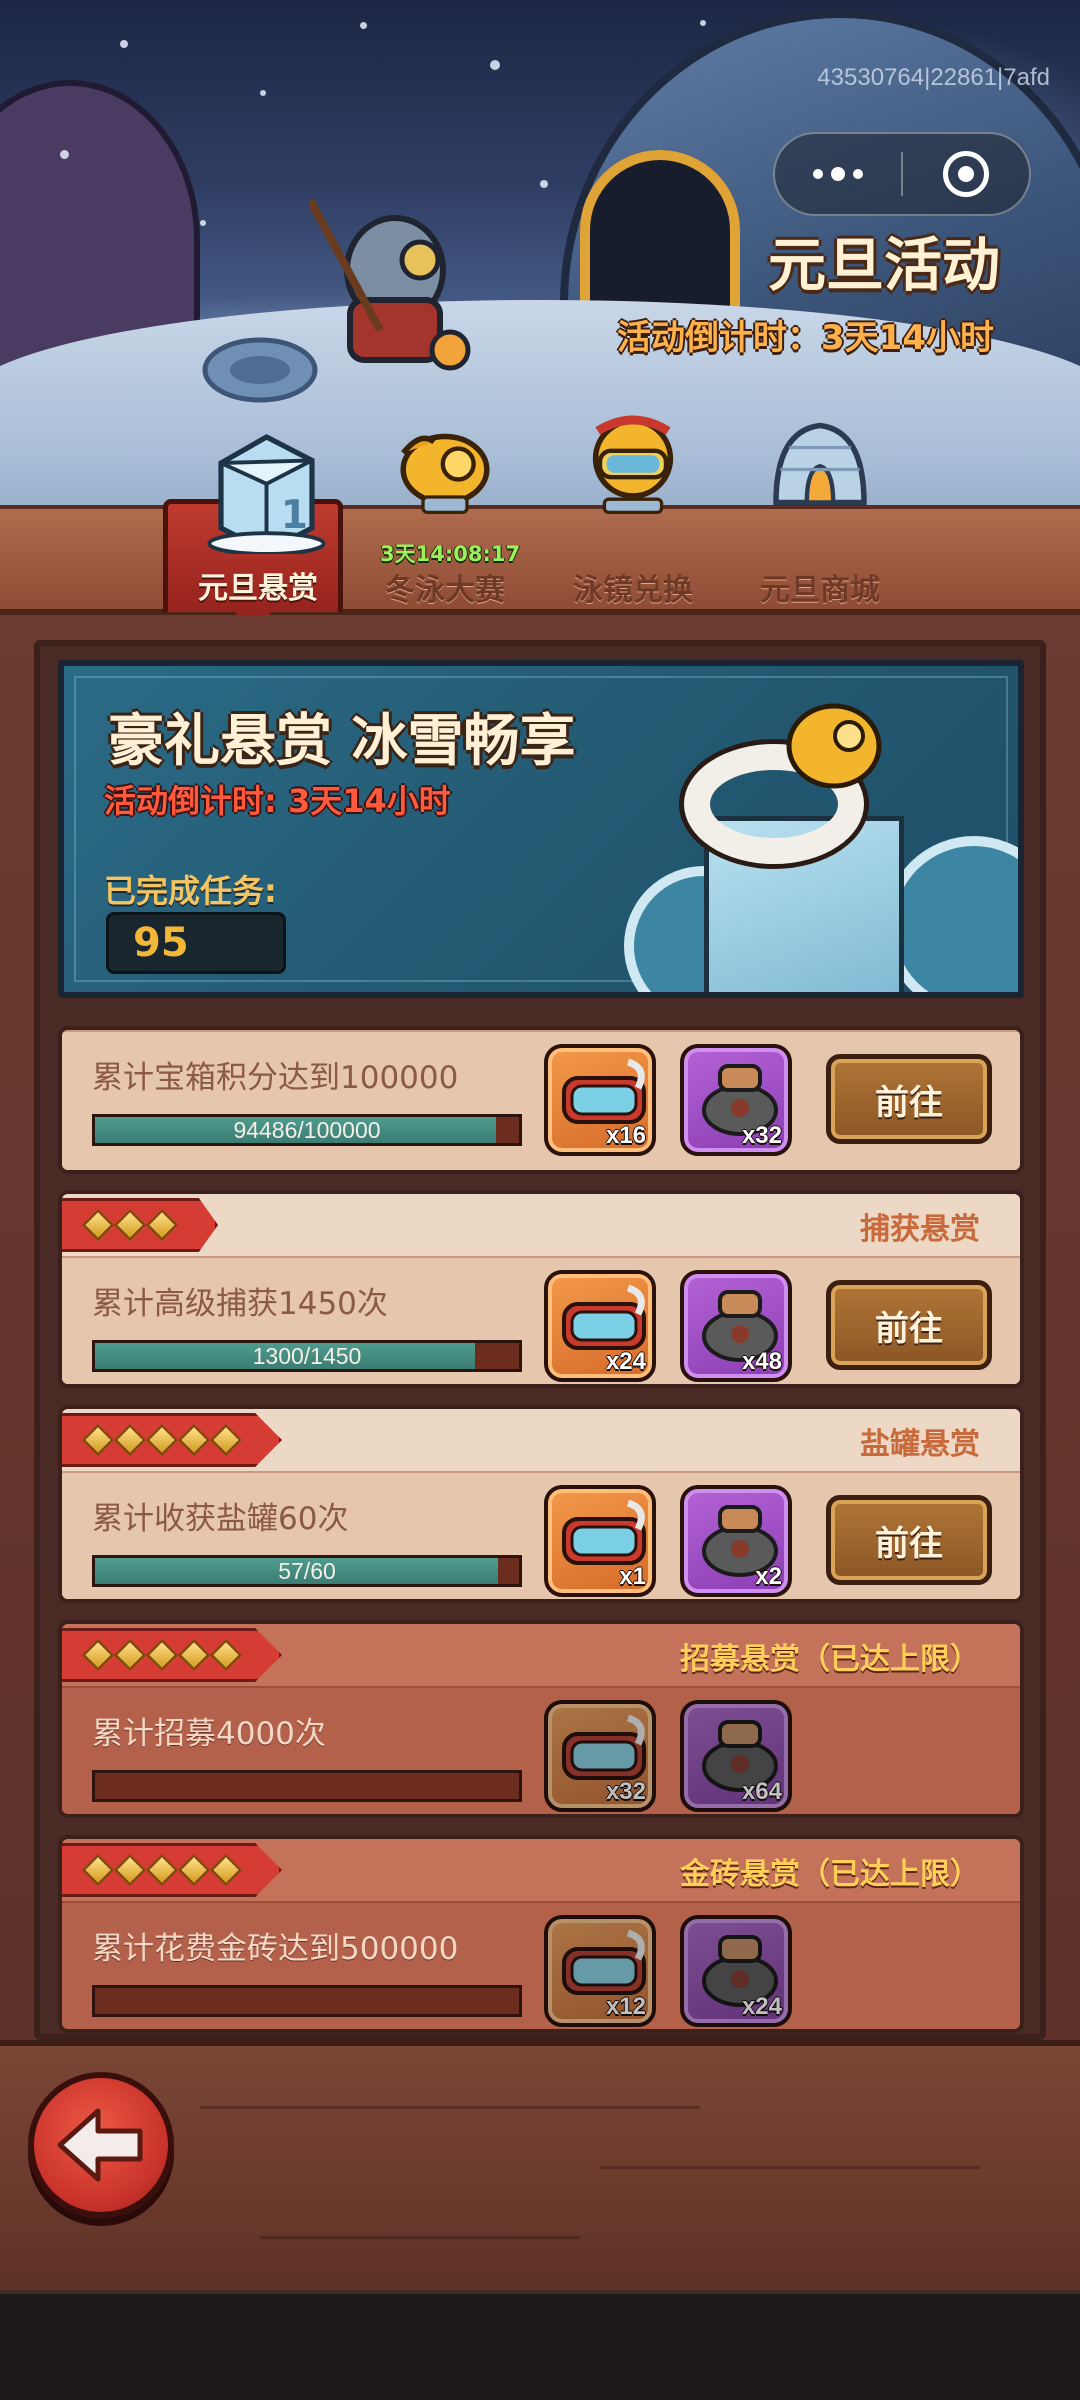 The width and height of the screenshot is (1080, 2400). What do you see at coordinates (445, 474) in the screenshot?
I see `golden-fish-icon` at bounding box center [445, 474].